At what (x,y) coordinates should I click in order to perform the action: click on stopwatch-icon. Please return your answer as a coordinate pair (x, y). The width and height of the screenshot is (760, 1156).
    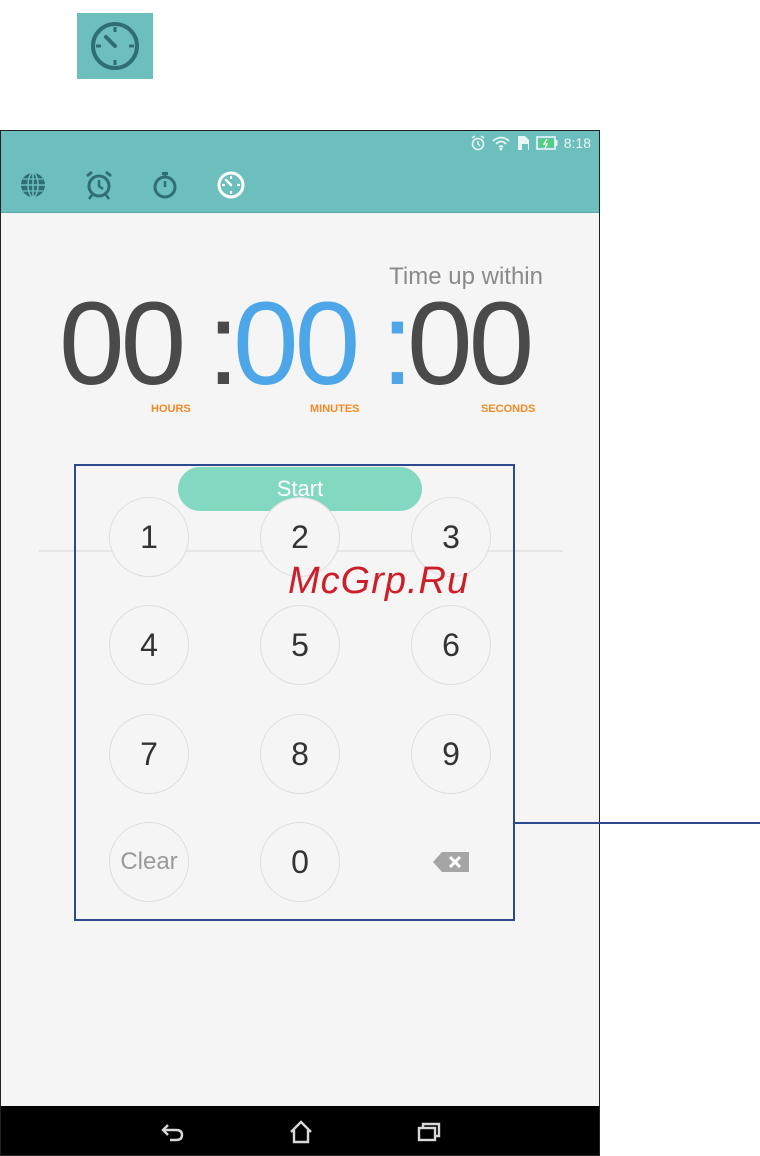
    Looking at the image, I should click on (165, 185).